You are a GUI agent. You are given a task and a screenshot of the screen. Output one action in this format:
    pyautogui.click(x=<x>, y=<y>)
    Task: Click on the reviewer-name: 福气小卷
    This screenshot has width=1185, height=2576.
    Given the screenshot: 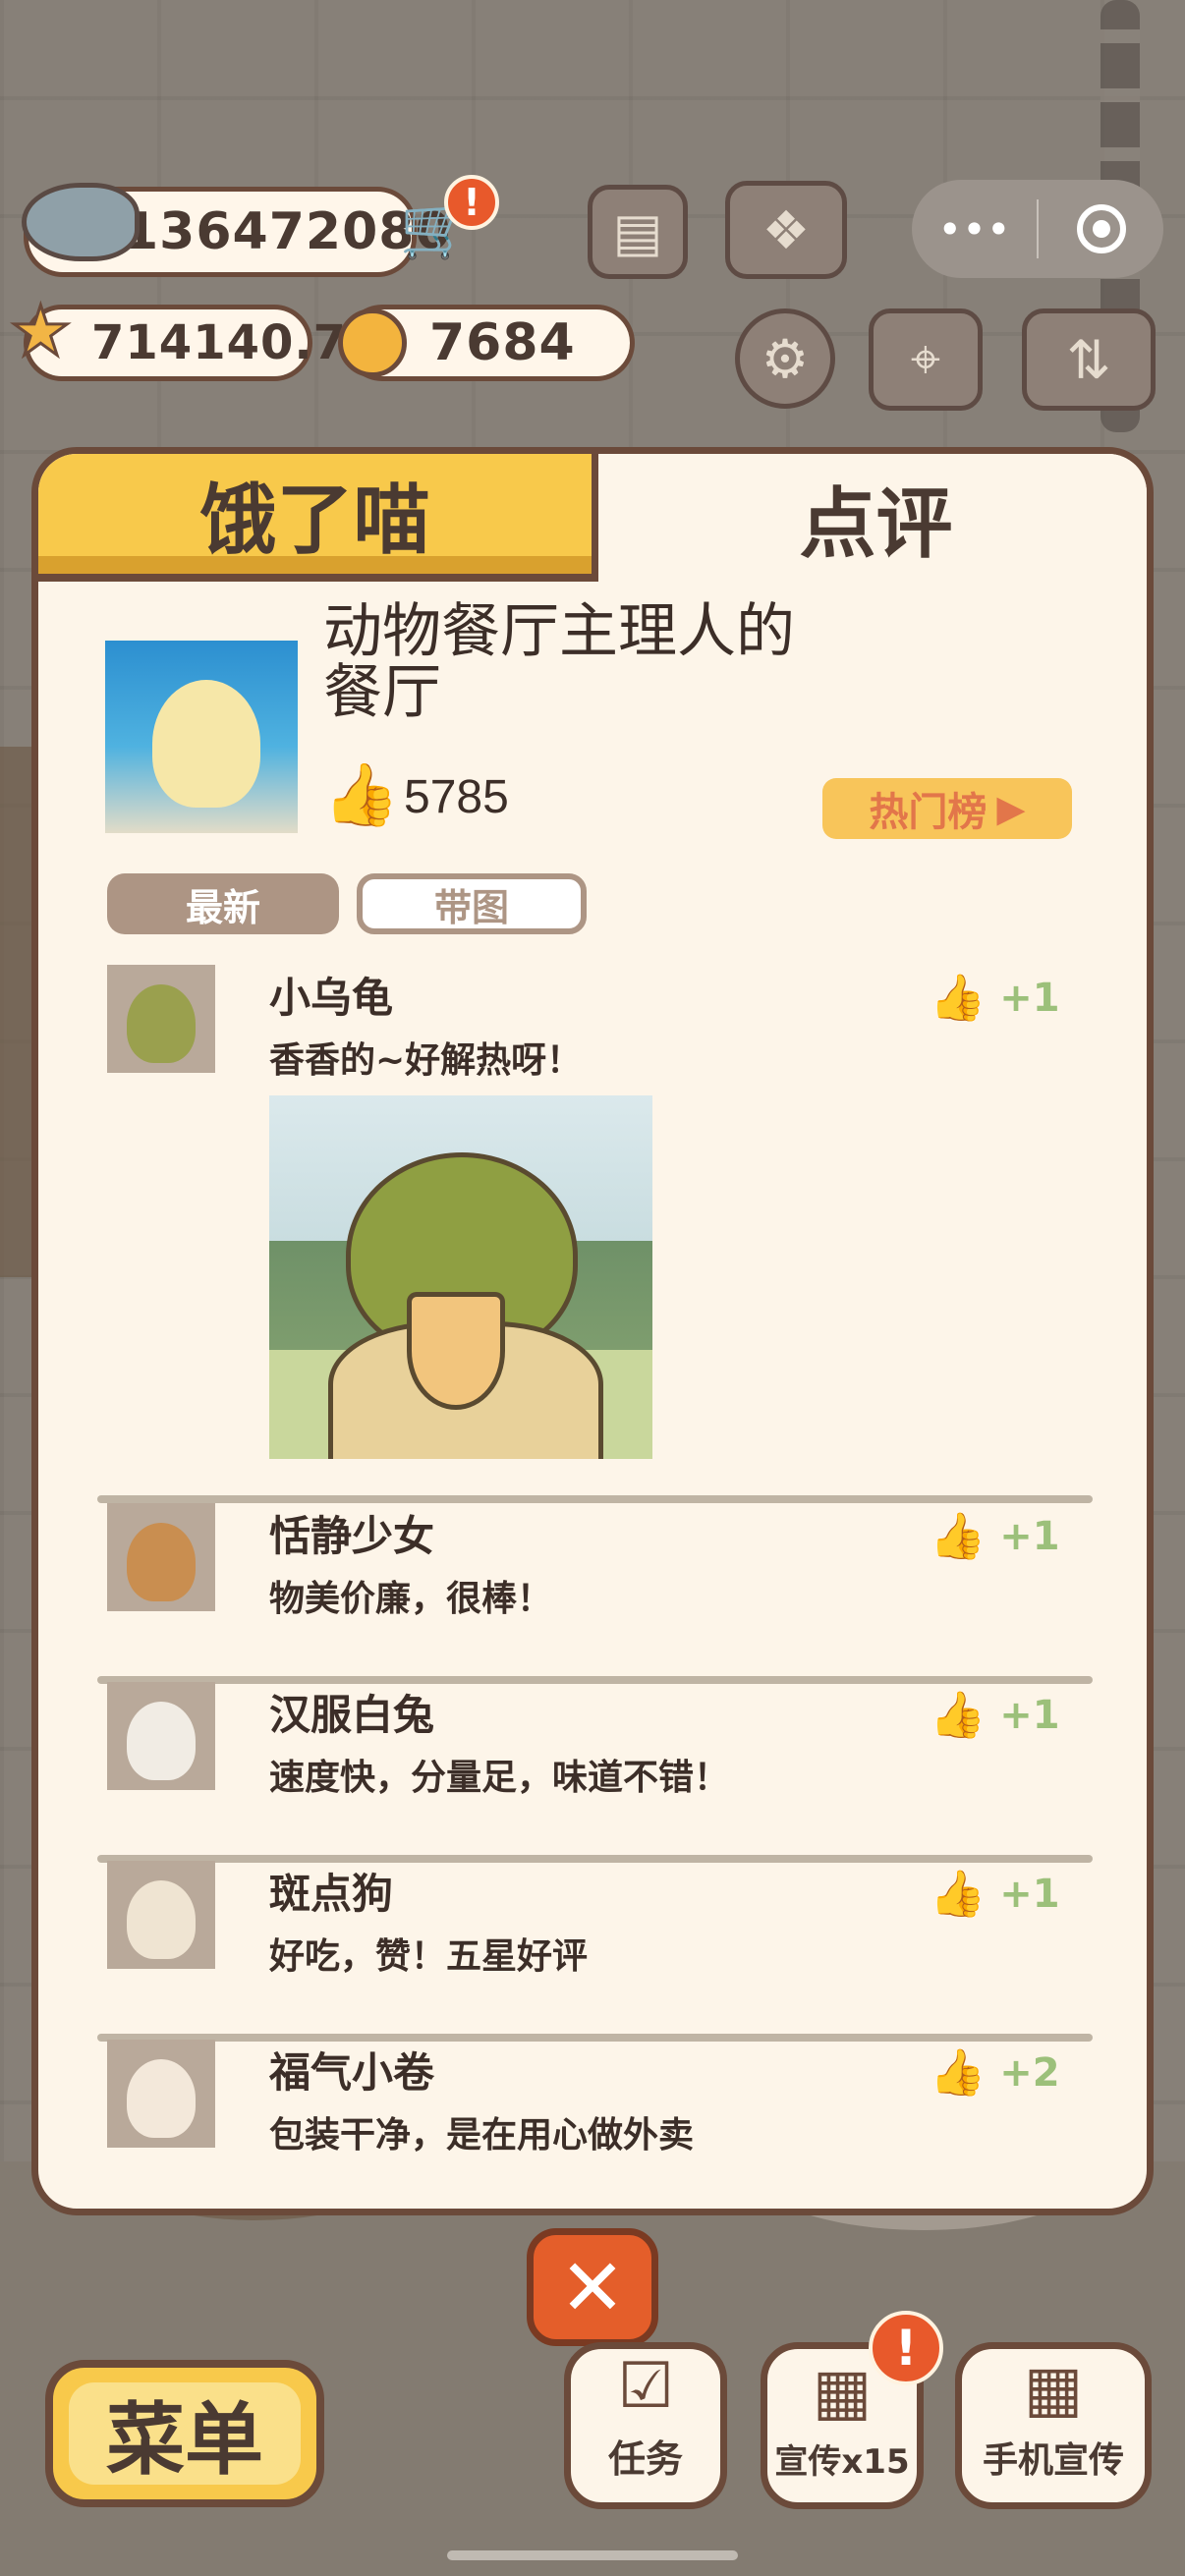 What is the action you would take?
    pyautogui.click(x=352, y=2072)
    